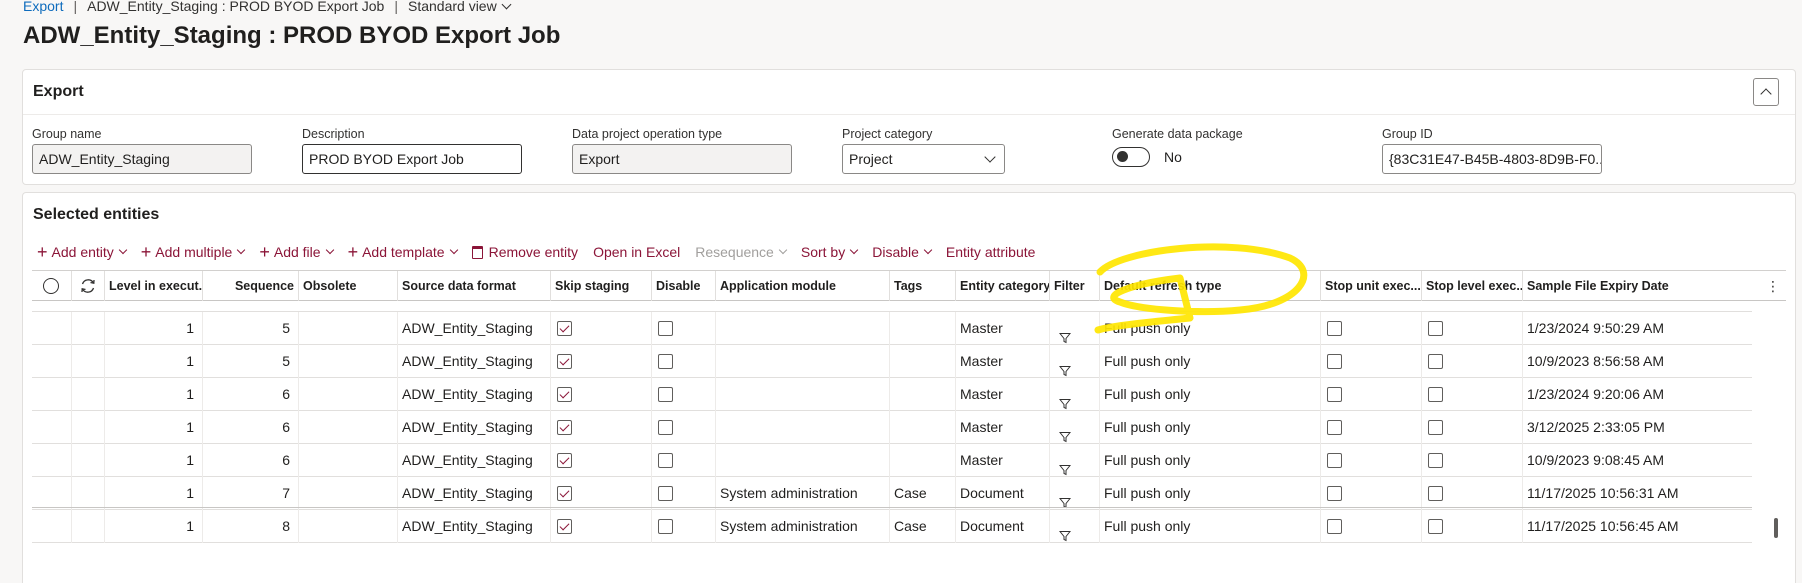  Describe the element at coordinates (251, 286) in the screenshot. I see `column-header-sequence: Sequence` at that location.